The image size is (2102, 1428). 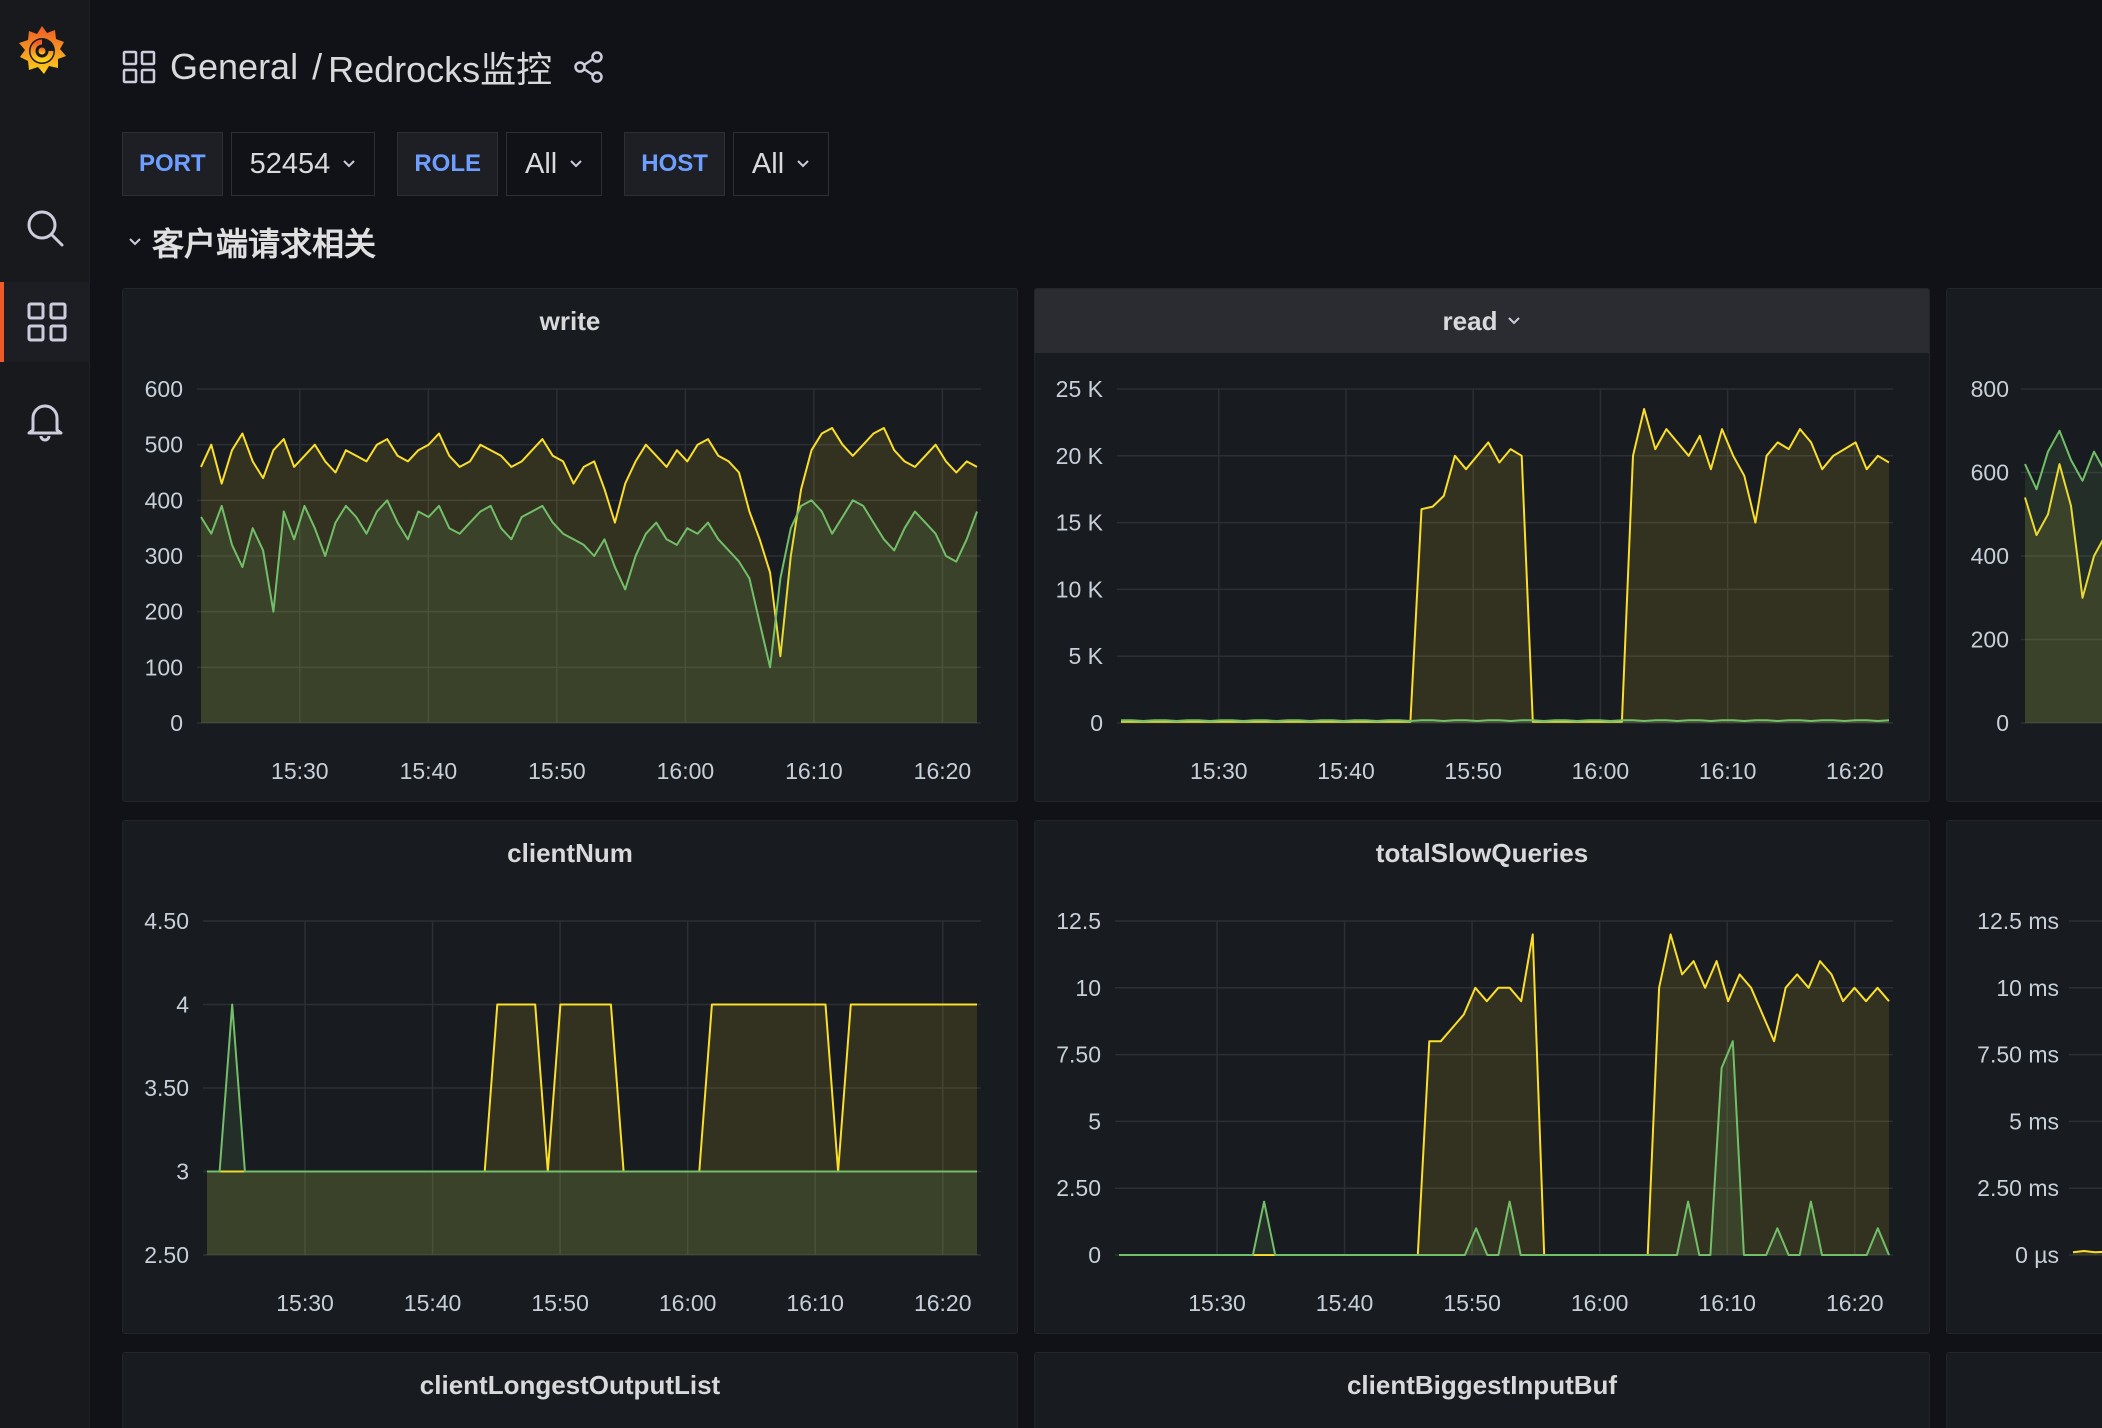 What do you see at coordinates (1482, 853) in the screenshot?
I see `panel-title: totalSlowQueries` at bounding box center [1482, 853].